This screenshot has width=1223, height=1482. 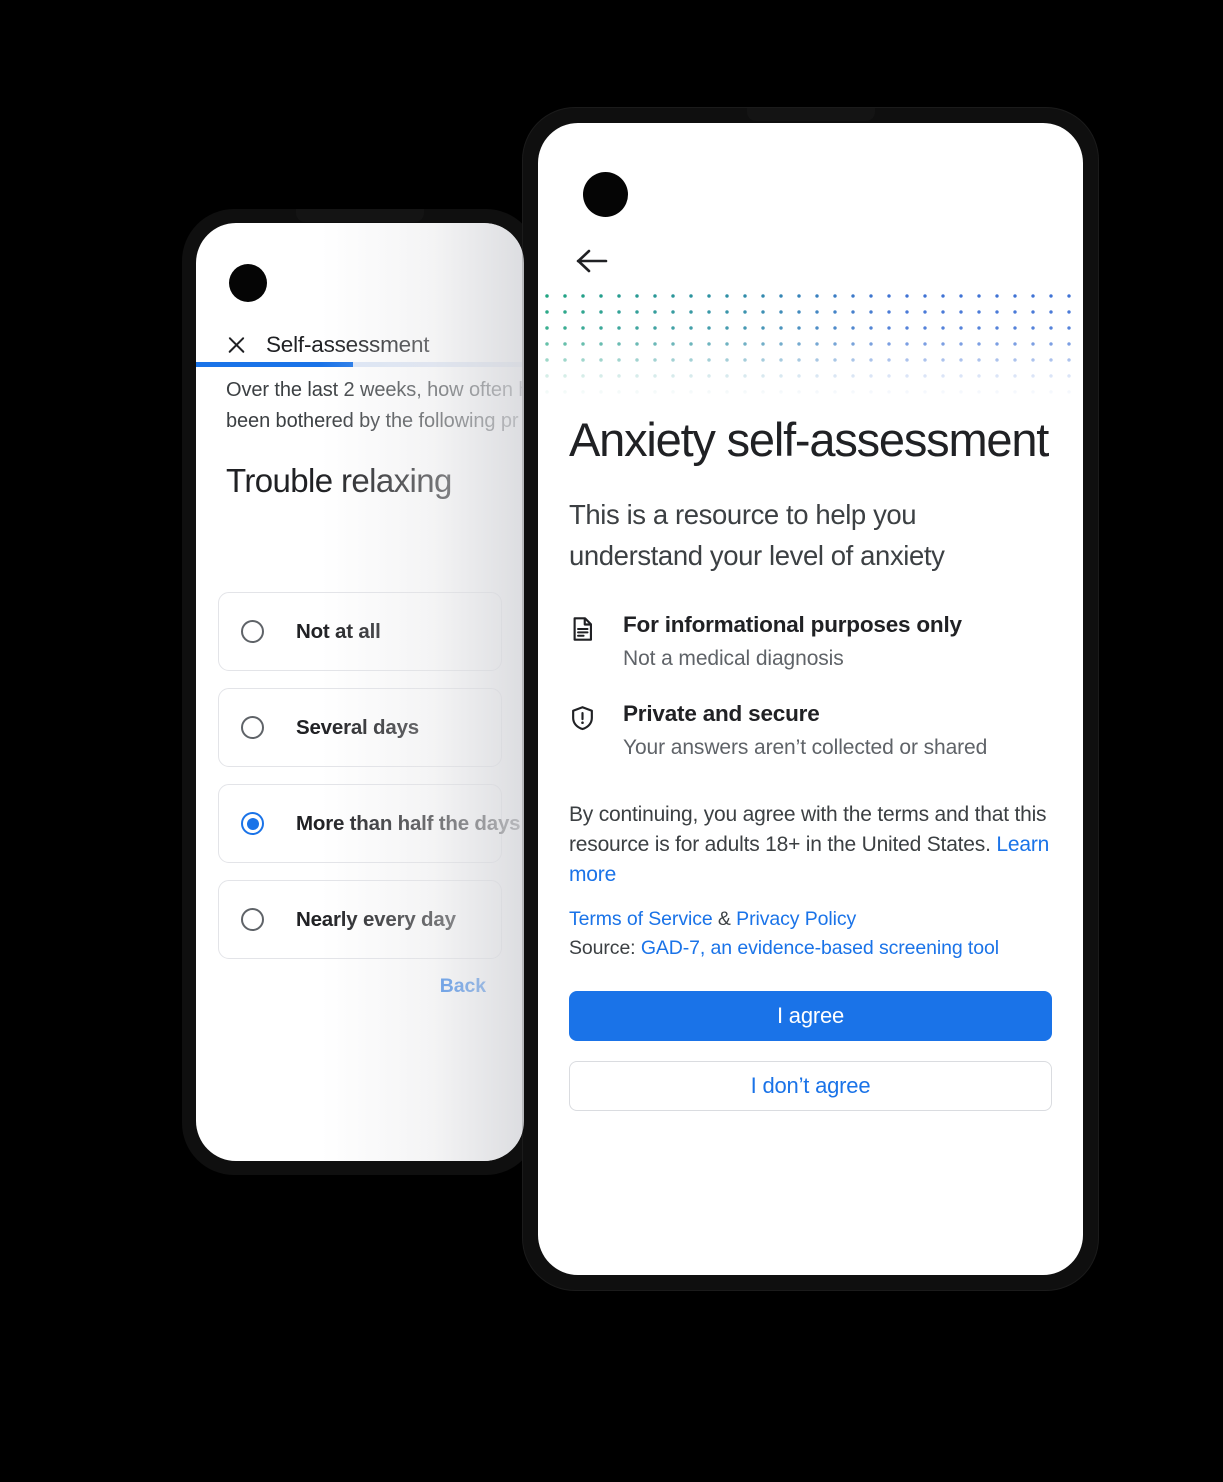 I want to click on option-several-days: Several days, so click(x=360, y=727).